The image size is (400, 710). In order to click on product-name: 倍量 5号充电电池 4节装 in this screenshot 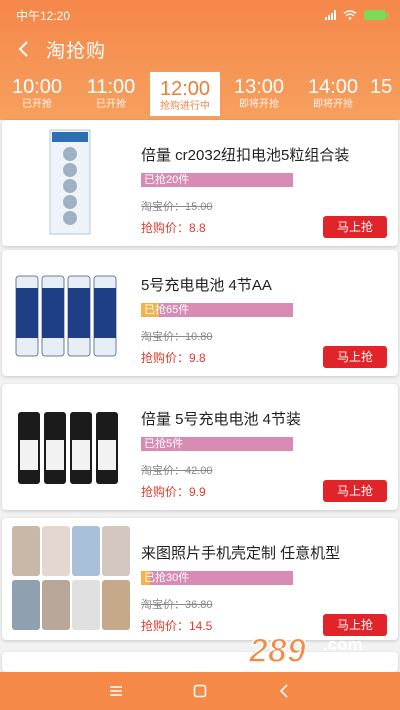, I will do `click(221, 419)`.